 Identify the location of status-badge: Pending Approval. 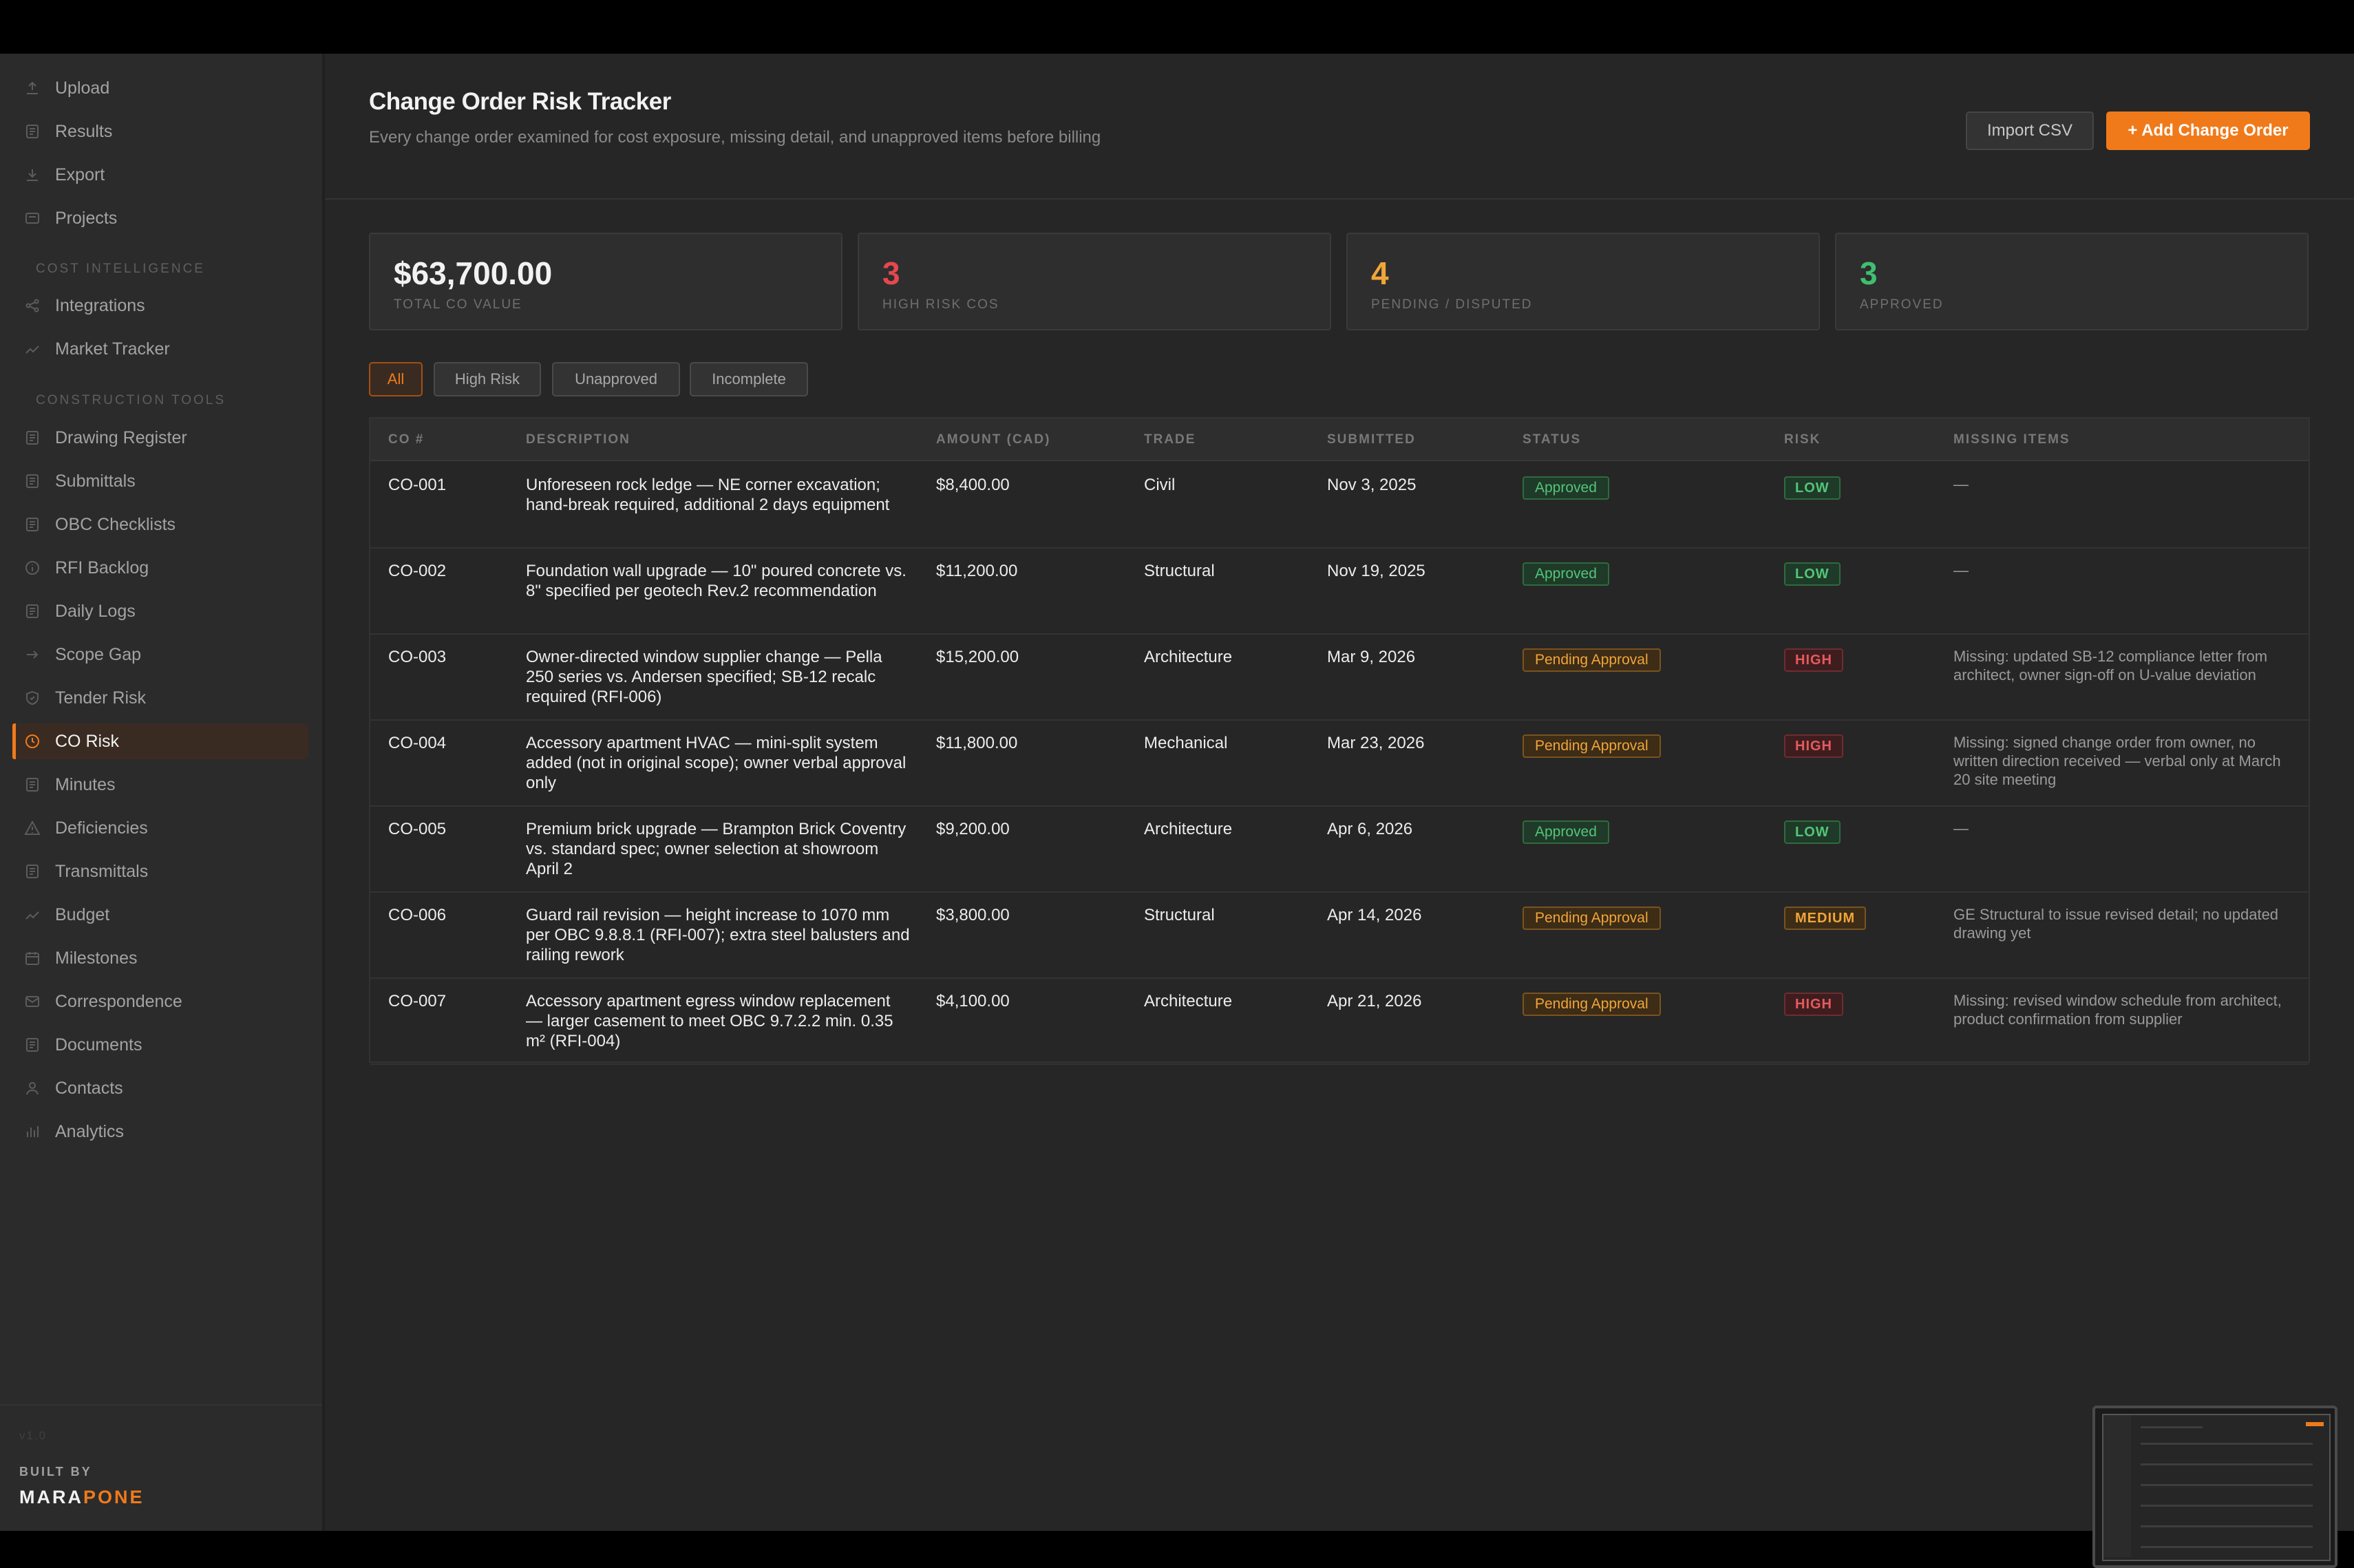
(1592, 918).